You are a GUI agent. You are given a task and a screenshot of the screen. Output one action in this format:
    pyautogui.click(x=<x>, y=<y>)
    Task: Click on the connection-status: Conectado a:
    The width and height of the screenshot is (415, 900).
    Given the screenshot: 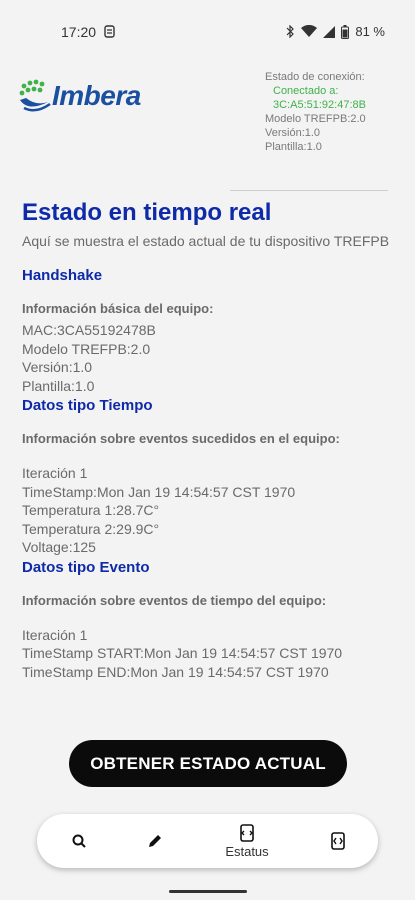 What is the action you would take?
    pyautogui.click(x=306, y=91)
    